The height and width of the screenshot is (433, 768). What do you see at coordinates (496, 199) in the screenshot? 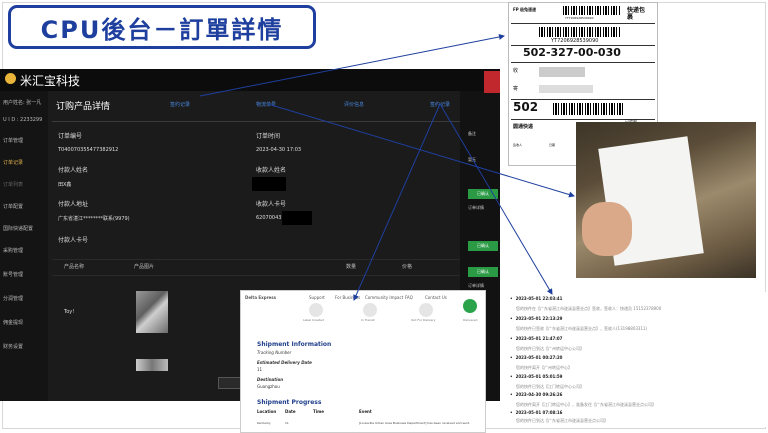
I see `arrow-to-log` at bounding box center [496, 199].